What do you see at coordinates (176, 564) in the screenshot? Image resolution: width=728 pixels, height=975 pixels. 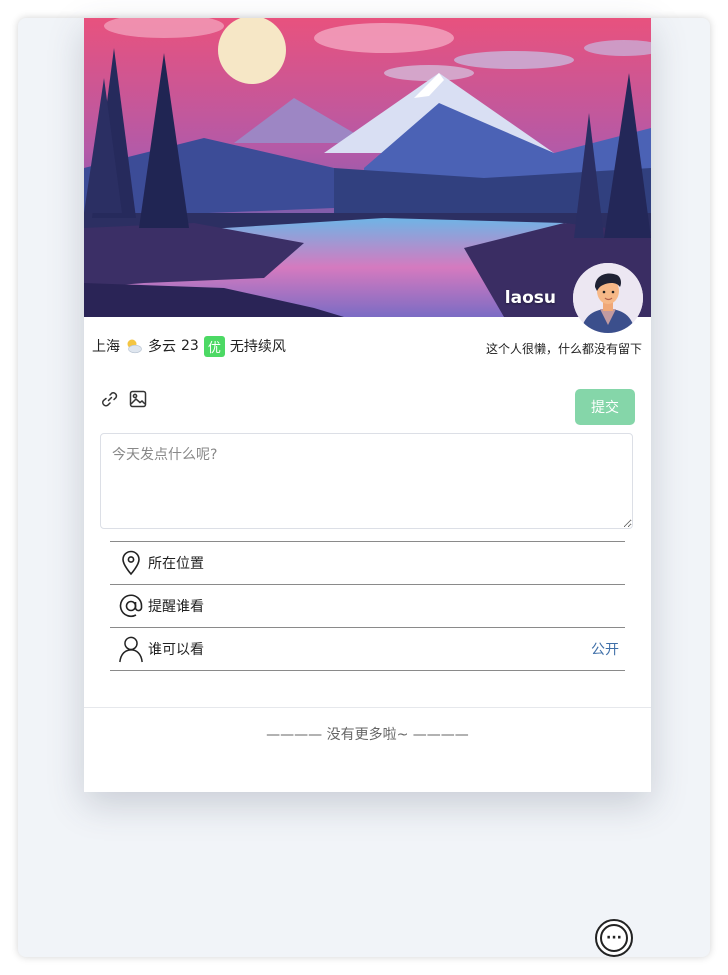 I see `option-label: 所在位置` at bounding box center [176, 564].